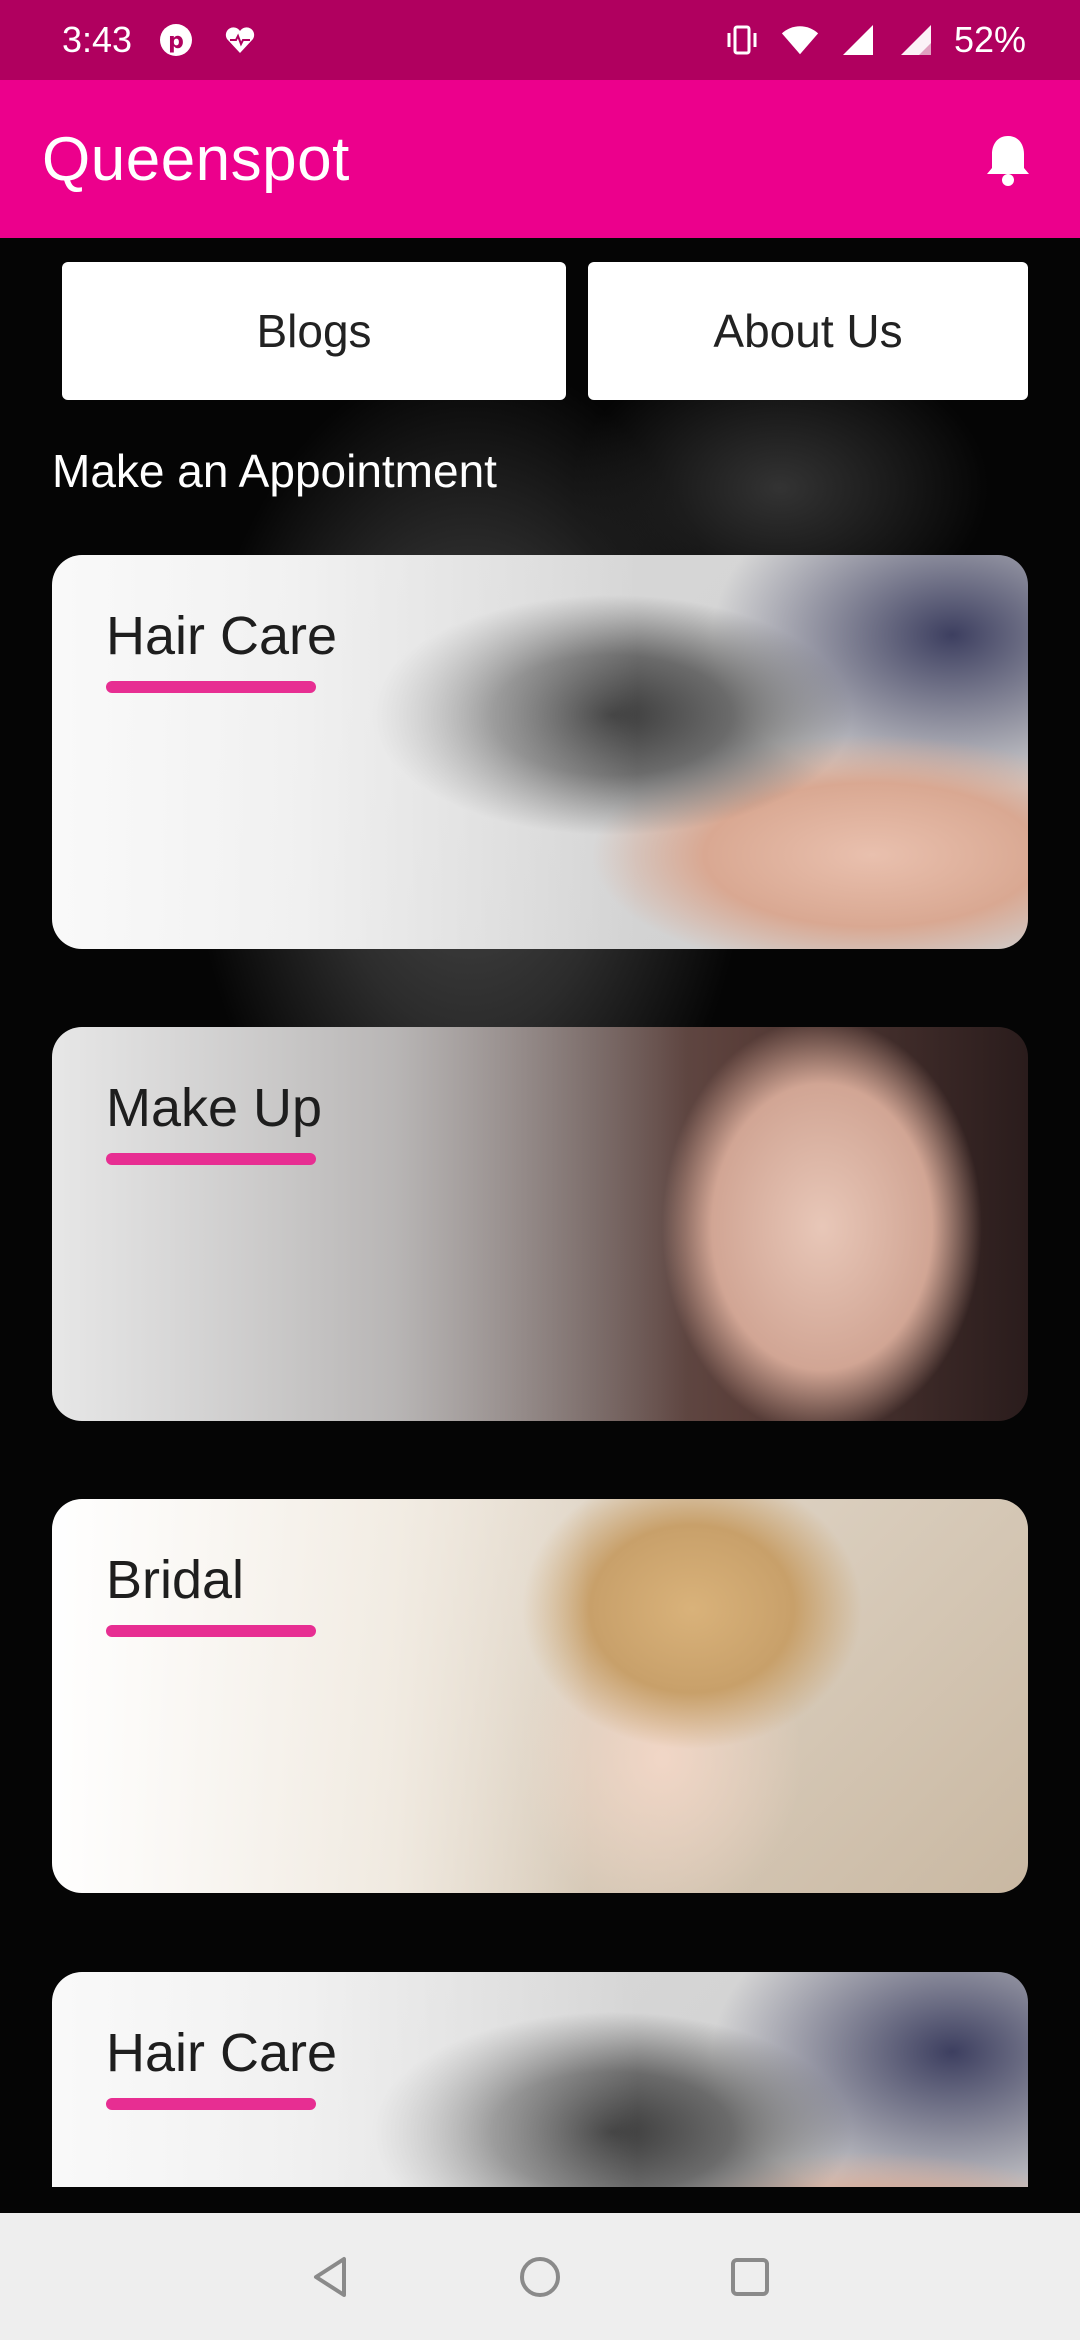 This screenshot has width=1080, height=2340. I want to click on pinterest-icon: p, so click(176, 40).